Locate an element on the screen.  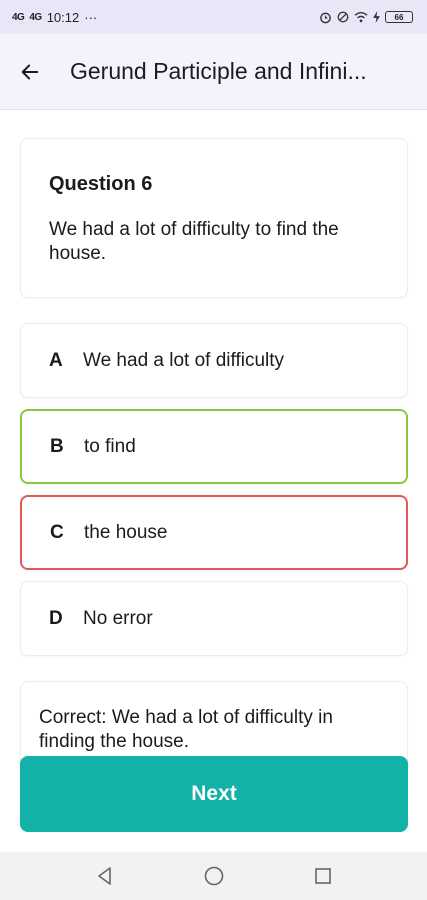
option-letter: C is located at coordinates (57, 532).